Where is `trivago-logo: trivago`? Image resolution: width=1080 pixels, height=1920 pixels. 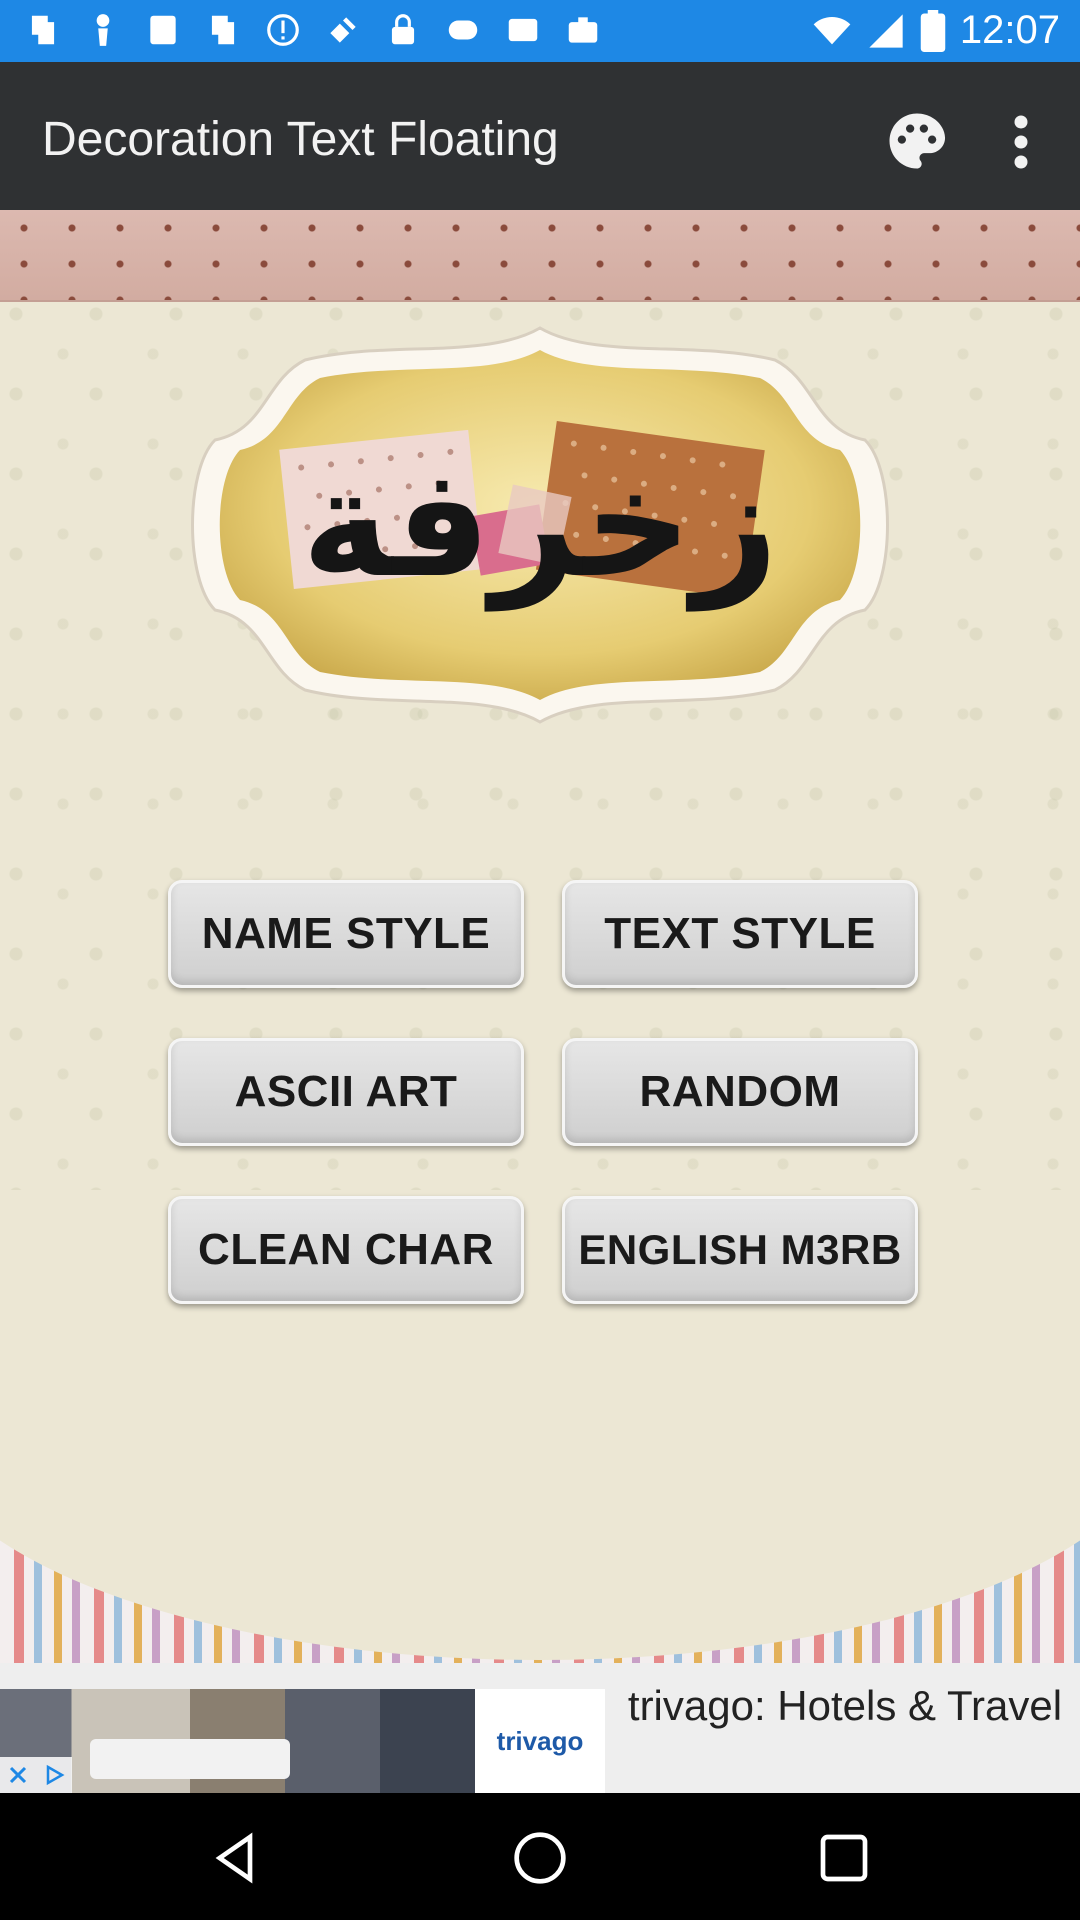 trivago-logo: trivago is located at coordinates (540, 1741).